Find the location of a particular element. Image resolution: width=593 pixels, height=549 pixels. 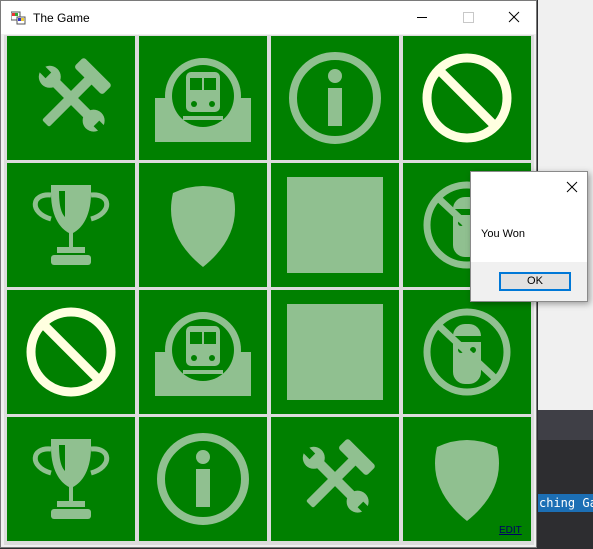

maximize-button is located at coordinates (468, 17).